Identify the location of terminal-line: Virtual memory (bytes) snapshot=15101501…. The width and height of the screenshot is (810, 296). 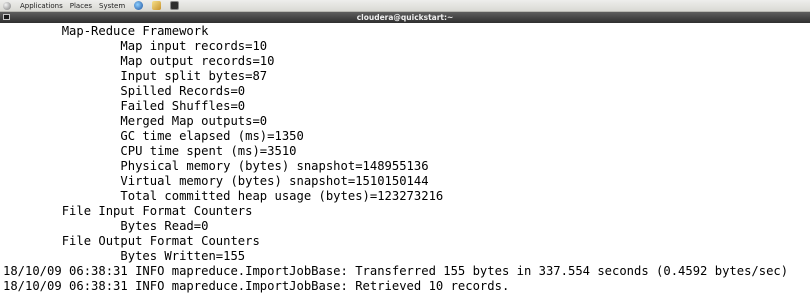
(216, 181).